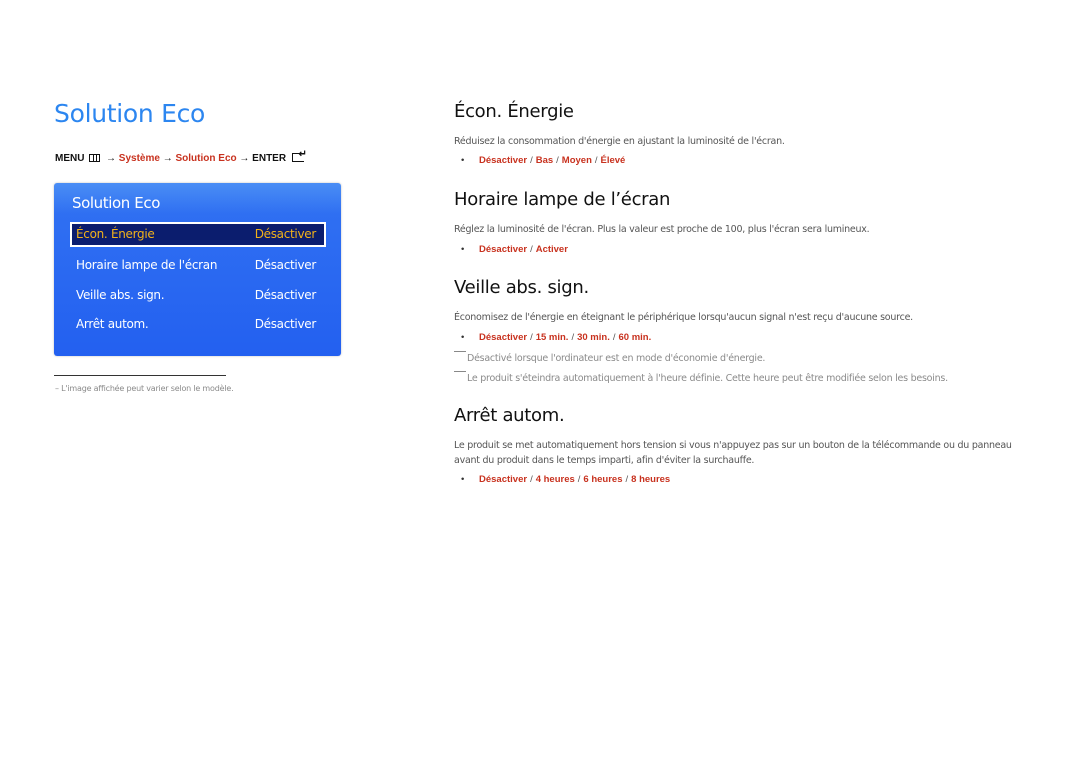 The image size is (1080, 763). Describe the element at coordinates (521, 287) in the screenshot. I see `section-title-veille-abs-sign: Veille abs. sign.` at that location.